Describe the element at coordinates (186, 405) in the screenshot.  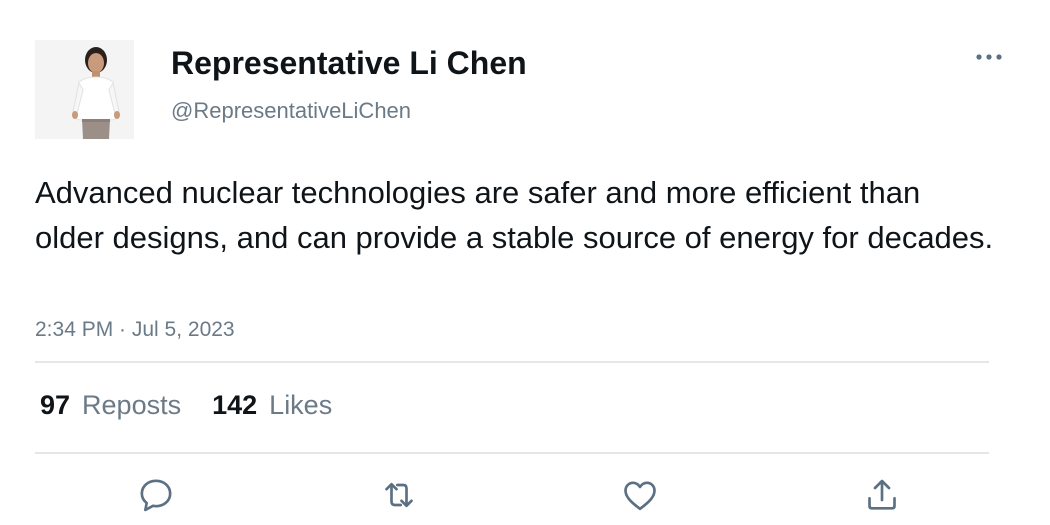
I see `engagement-stats: 97 Reposts 142 Likes` at that location.